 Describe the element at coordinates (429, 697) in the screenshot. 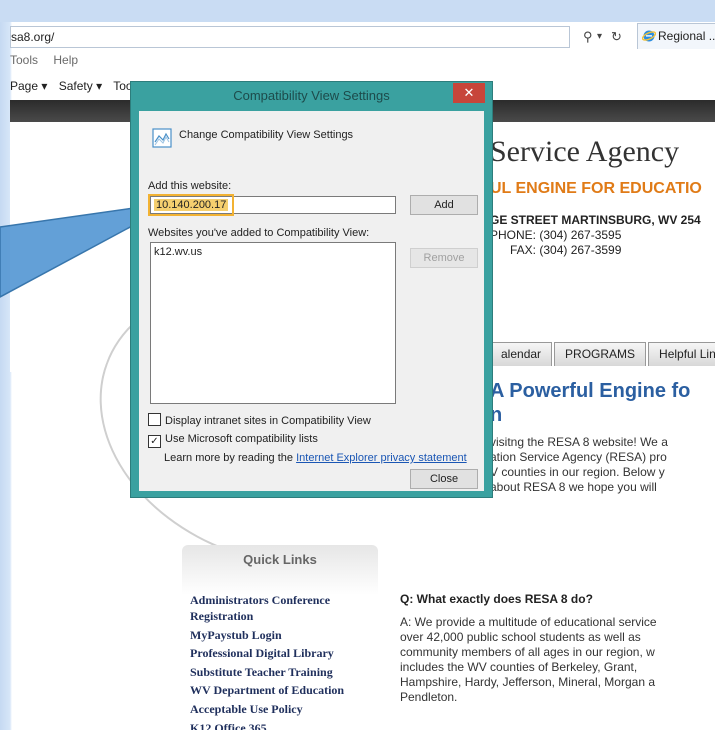

I see `answer-line: Pendleton.` at that location.